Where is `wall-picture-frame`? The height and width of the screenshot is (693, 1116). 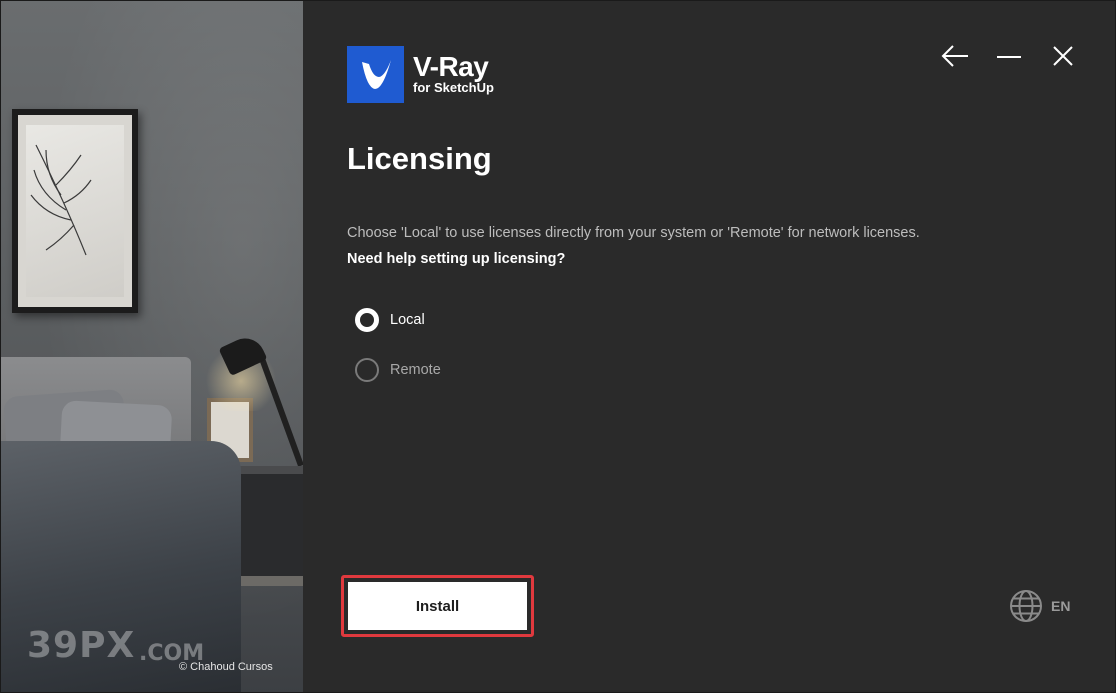 wall-picture-frame is located at coordinates (75, 211).